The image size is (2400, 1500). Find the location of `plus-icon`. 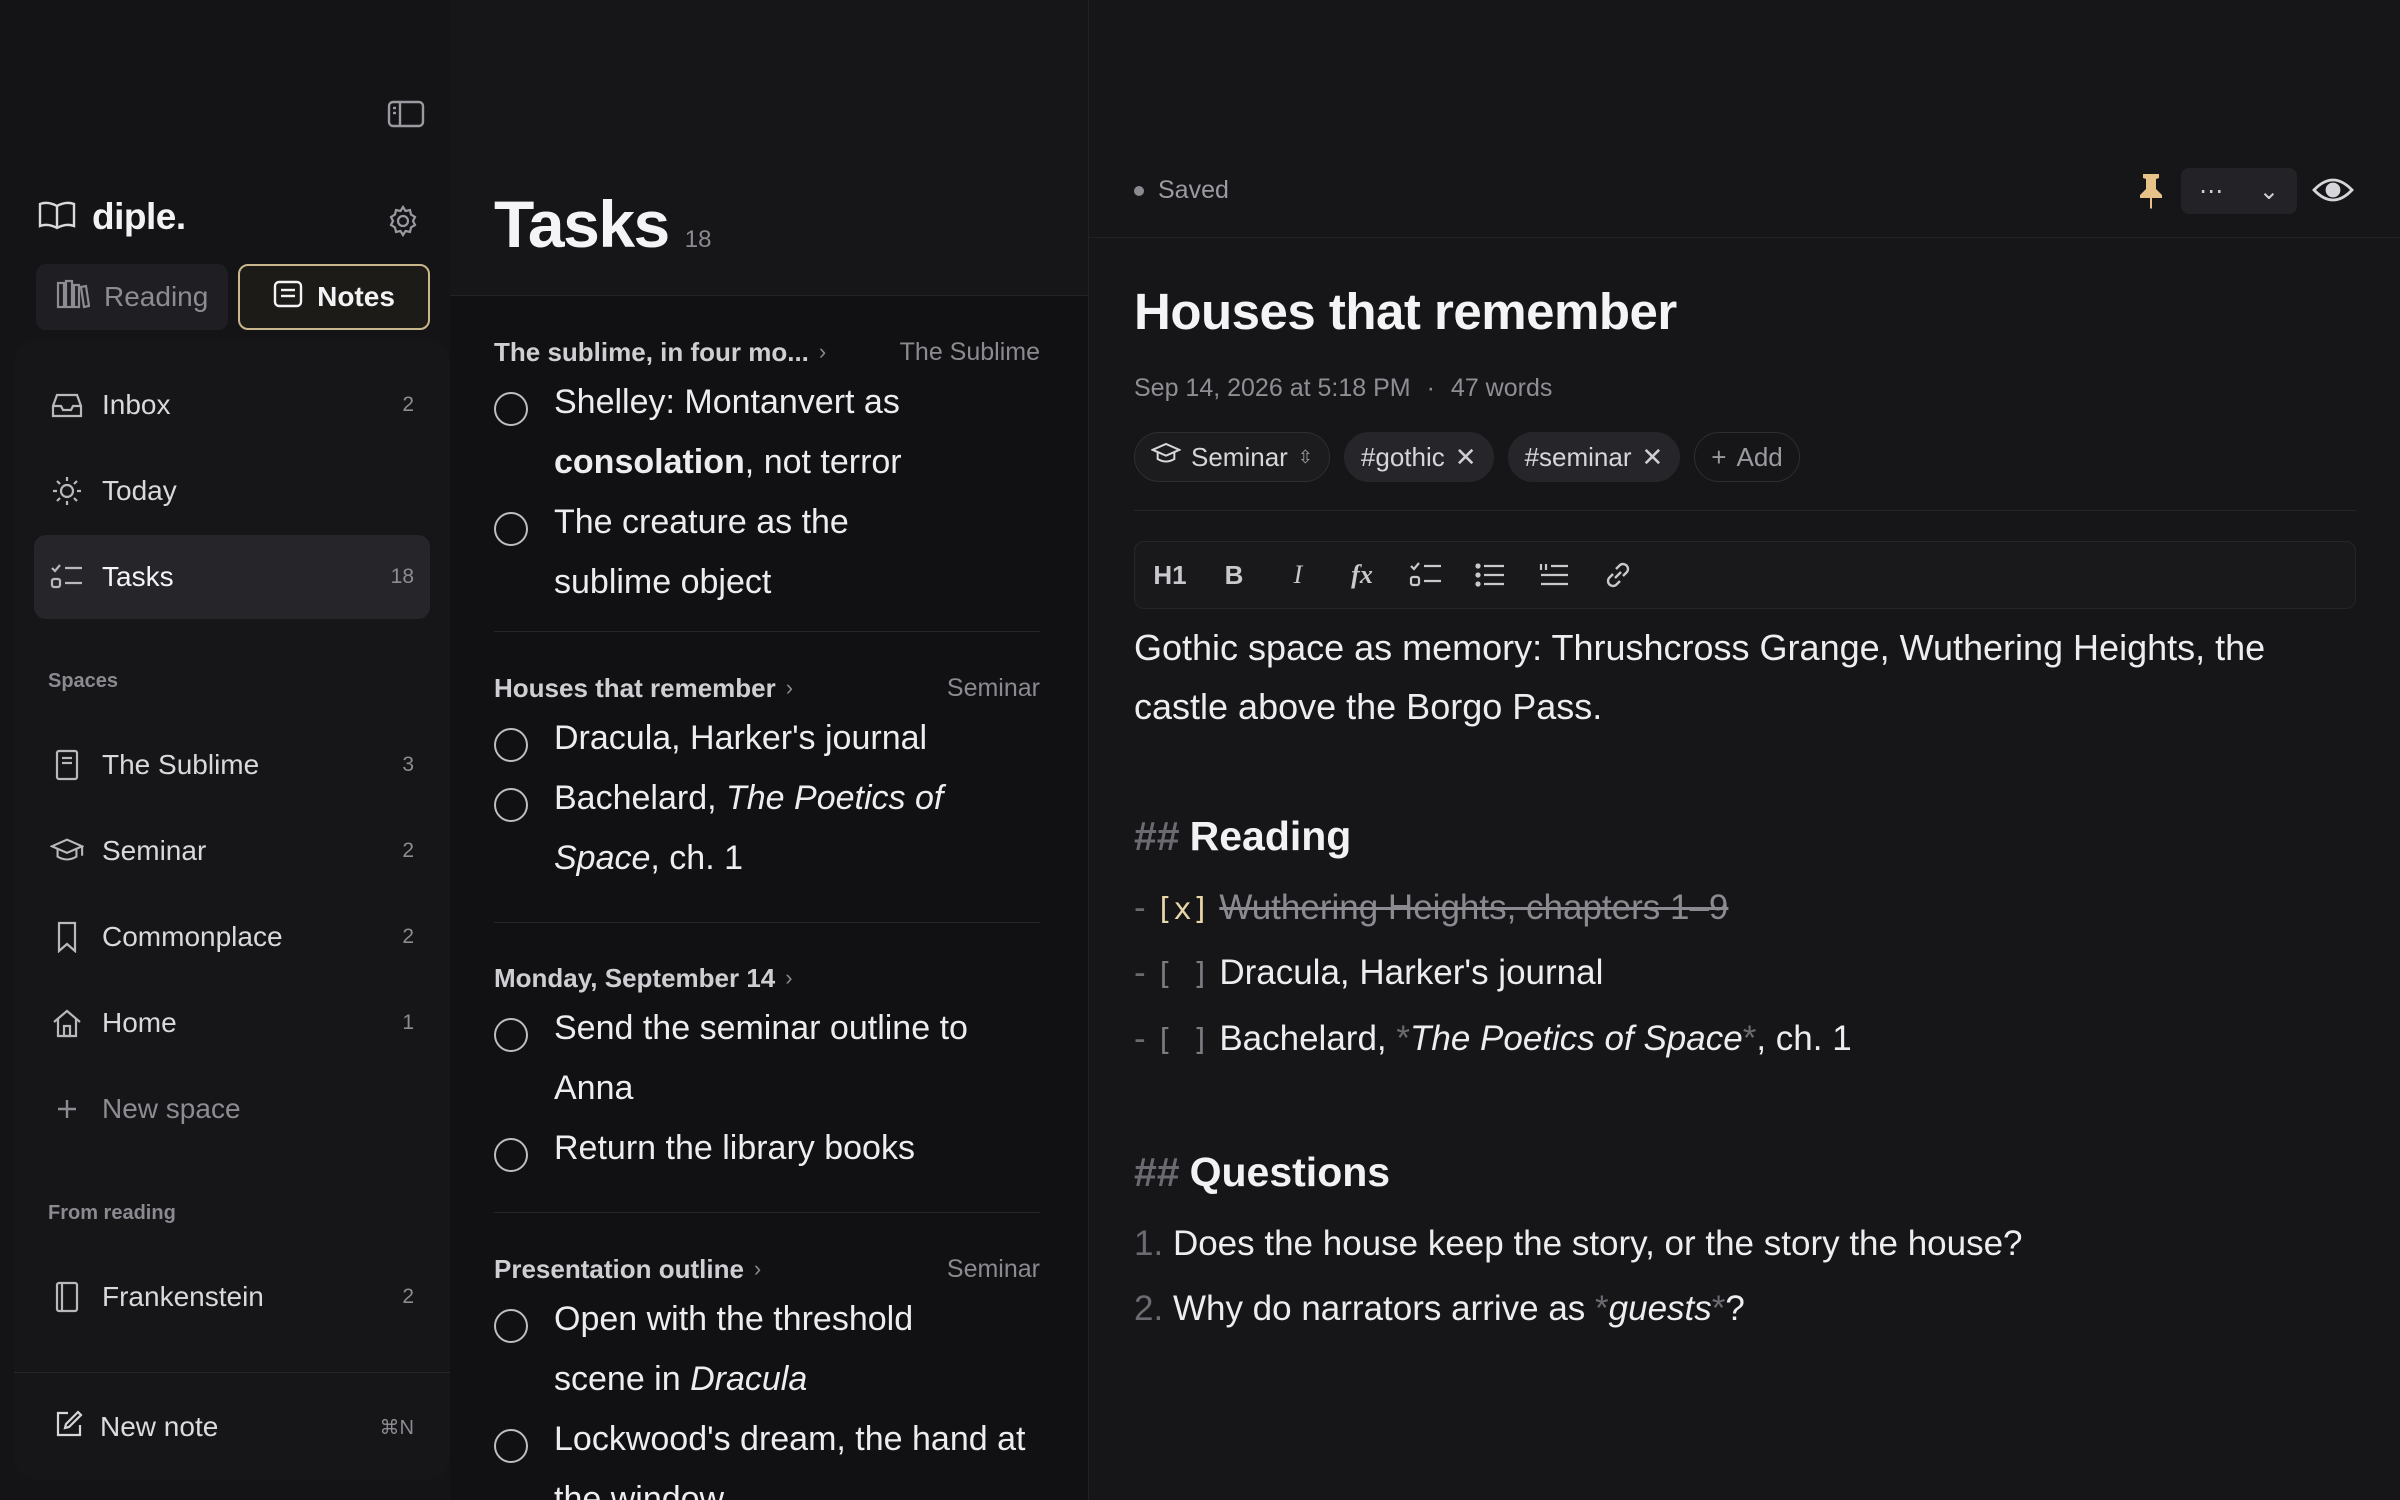

plus-icon is located at coordinates (67, 1109).